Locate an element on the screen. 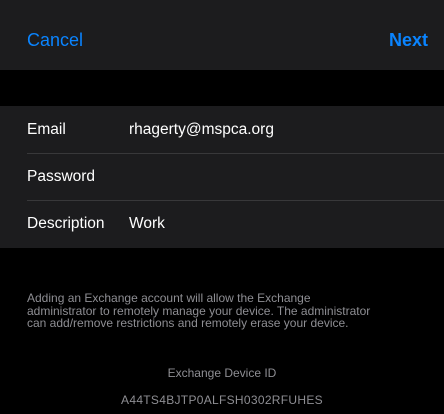  description-label: Description is located at coordinates (66, 223).